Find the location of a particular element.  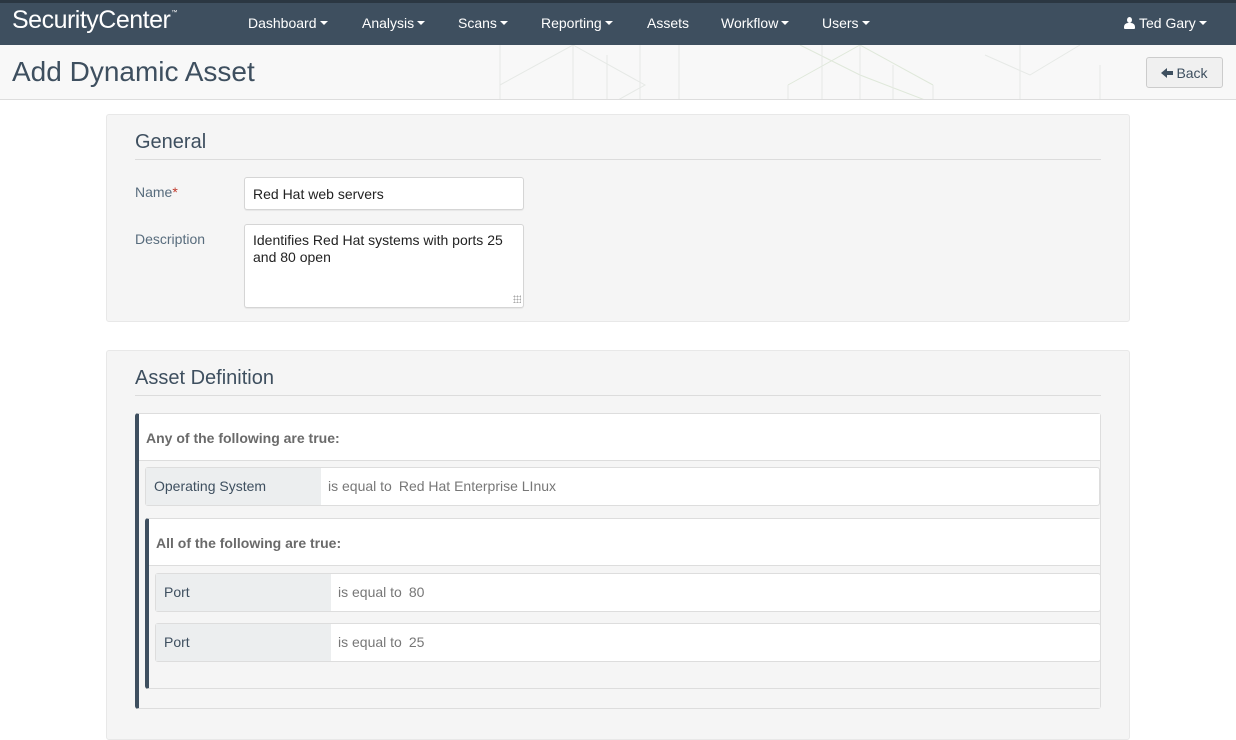

nav-users-label: Users is located at coordinates (840, 23).